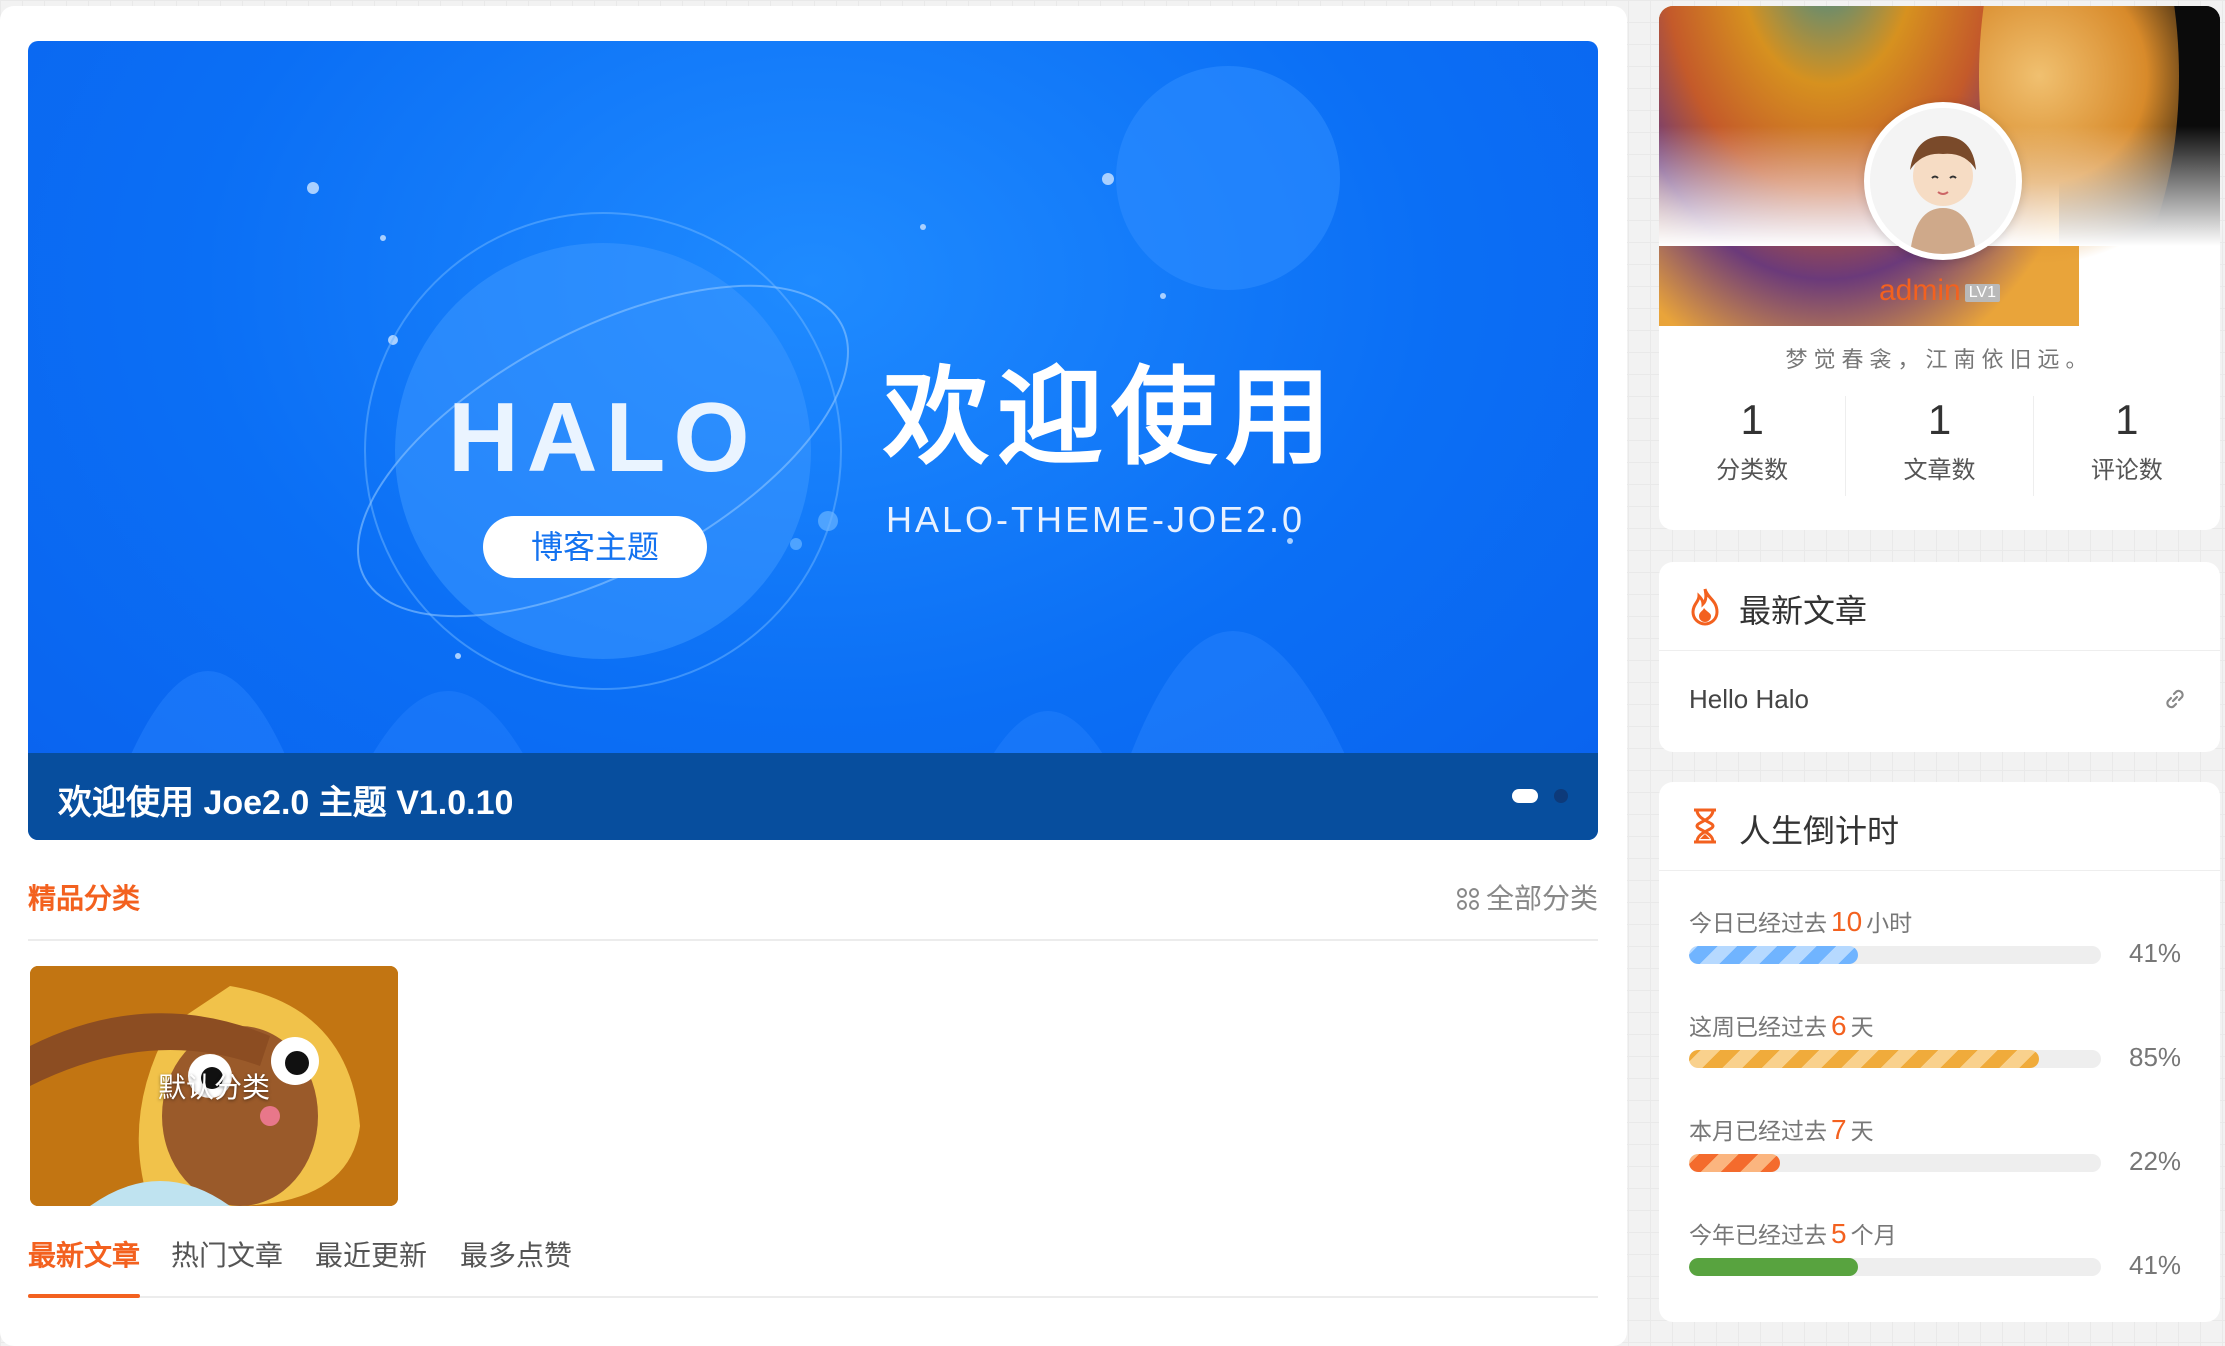 The width and height of the screenshot is (2225, 1346). What do you see at coordinates (1752, 470) in the screenshot?
I see `stat-label: 分类数` at bounding box center [1752, 470].